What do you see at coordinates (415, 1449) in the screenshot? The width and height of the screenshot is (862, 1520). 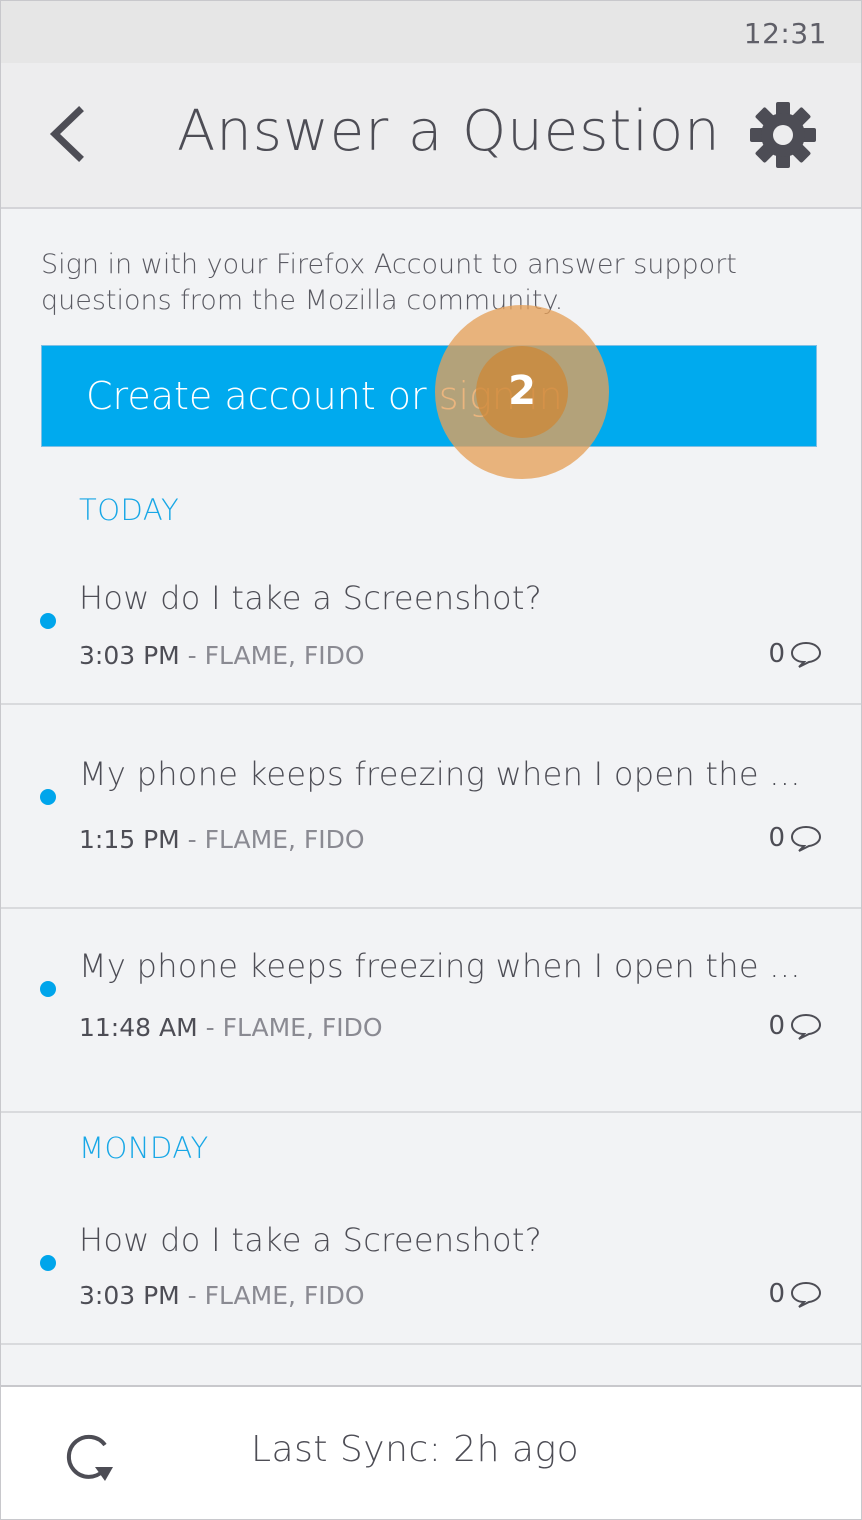 I see `last-sync-text: Last Sync: 2h ago` at bounding box center [415, 1449].